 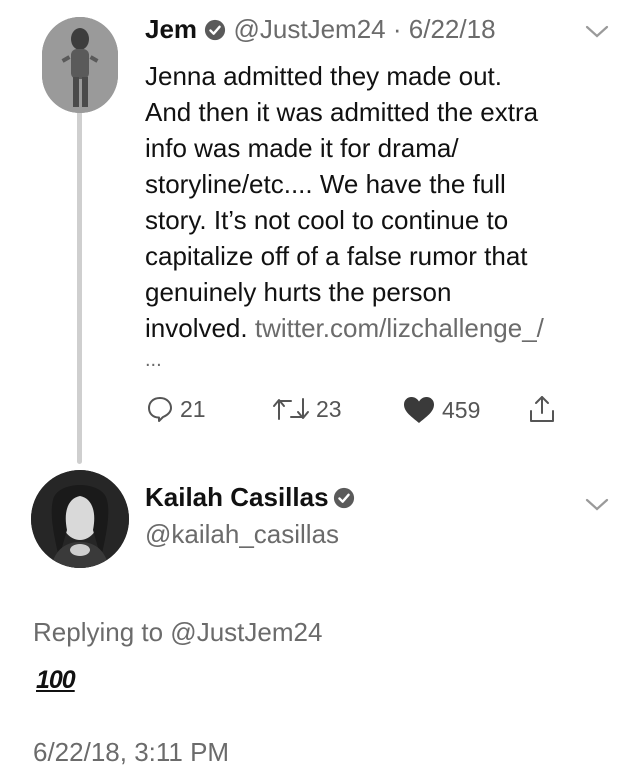 What do you see at coordinates (324, 76) in the screenshot?
I see `tweet-text-line: Jenna admitted they made out.` at bounding box center [324, 76].